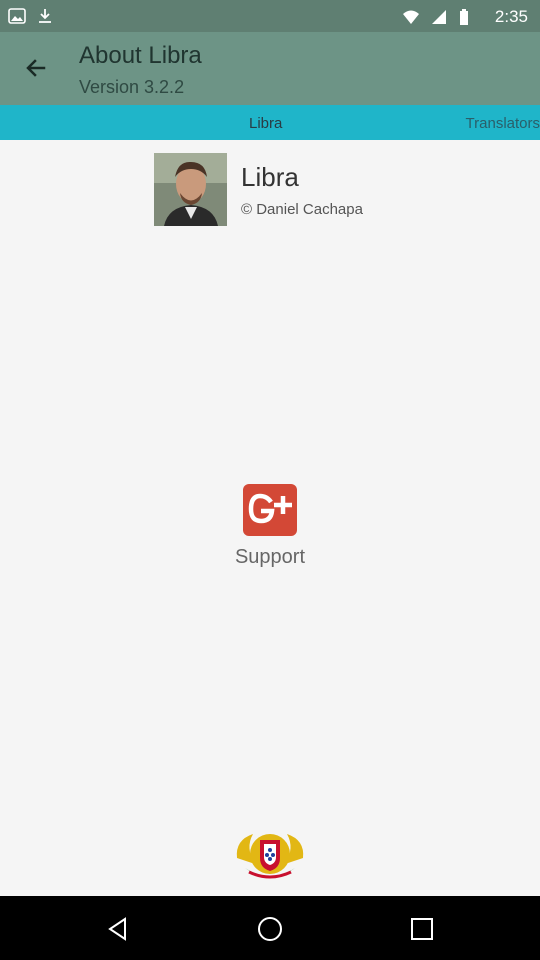 The image size is (540, 960). Describe the element at coordinates (422, 929) in the screenshot. I see `recents-nav-icon` at that location.